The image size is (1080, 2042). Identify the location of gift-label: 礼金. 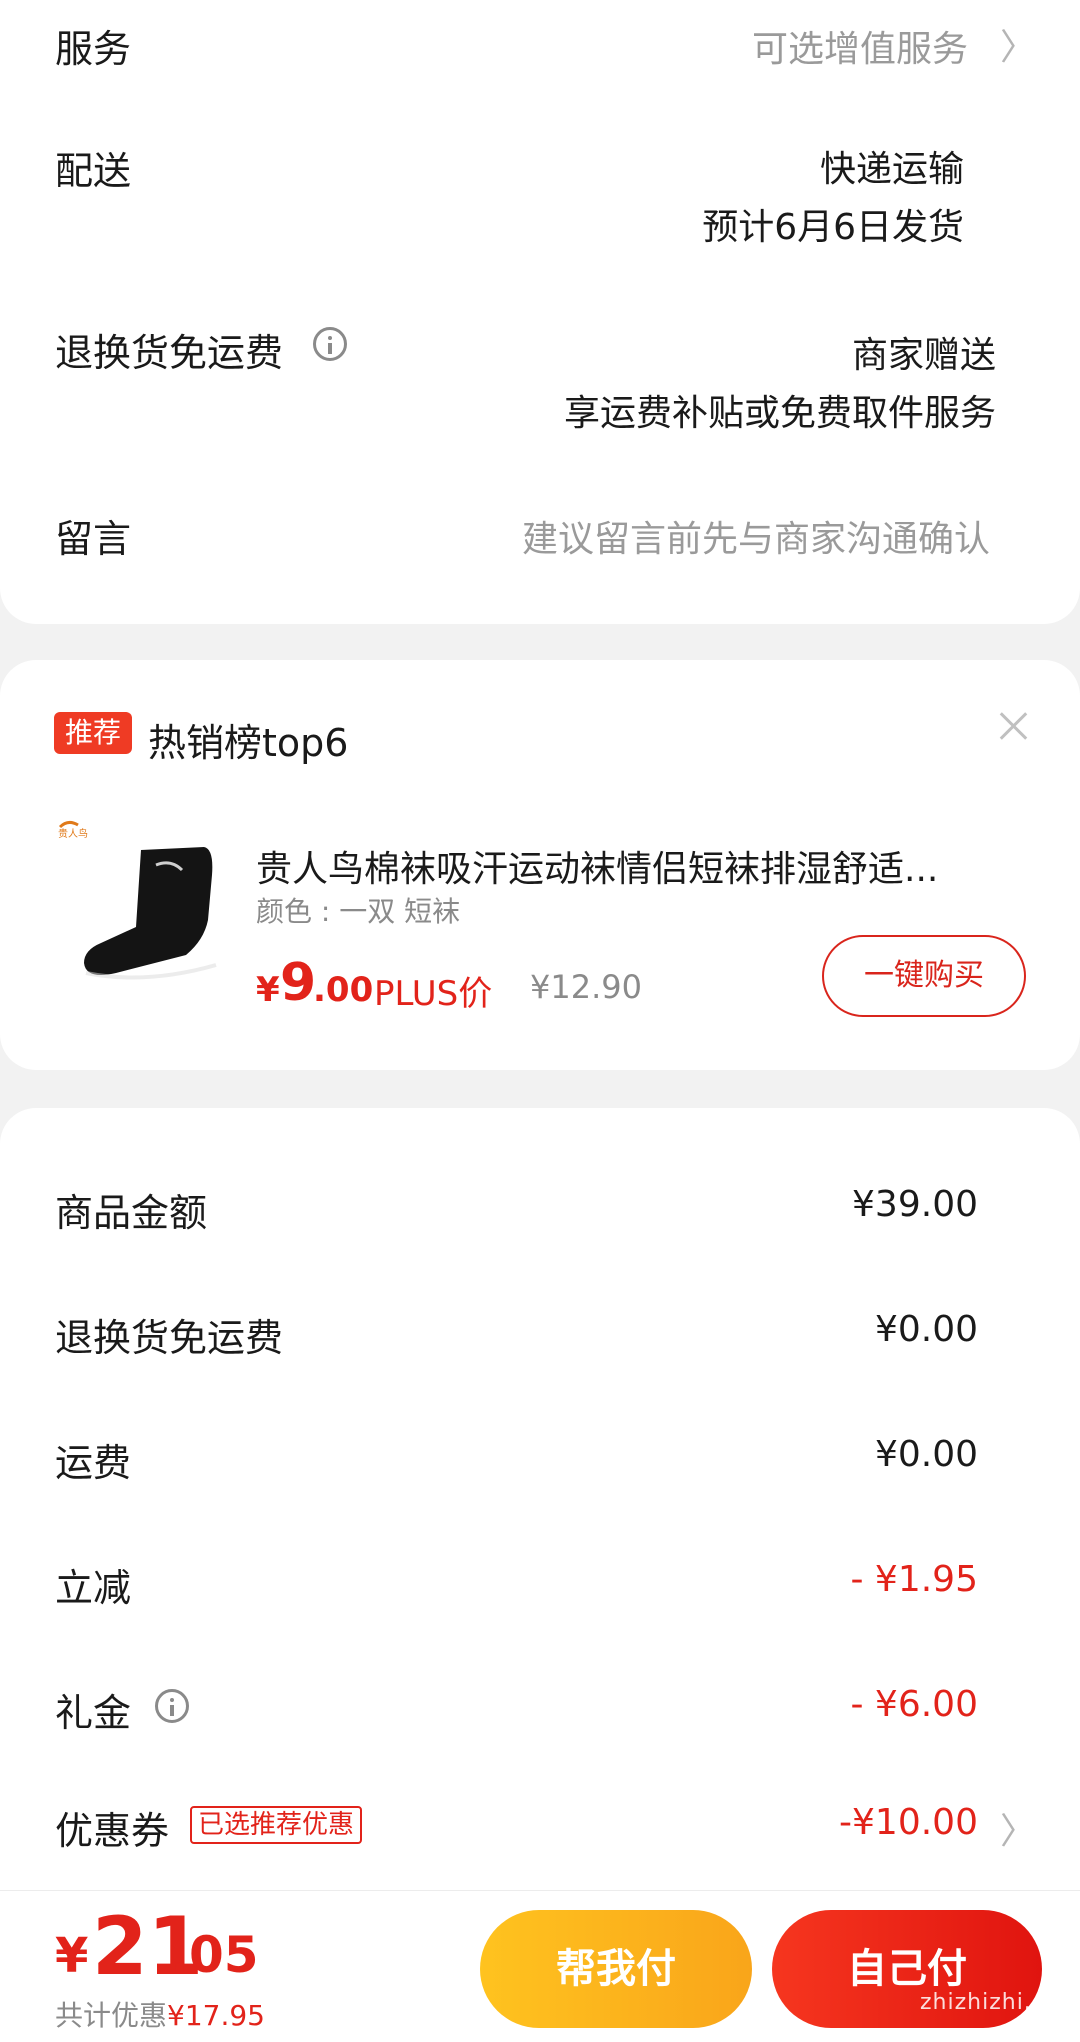
(93, 1713).